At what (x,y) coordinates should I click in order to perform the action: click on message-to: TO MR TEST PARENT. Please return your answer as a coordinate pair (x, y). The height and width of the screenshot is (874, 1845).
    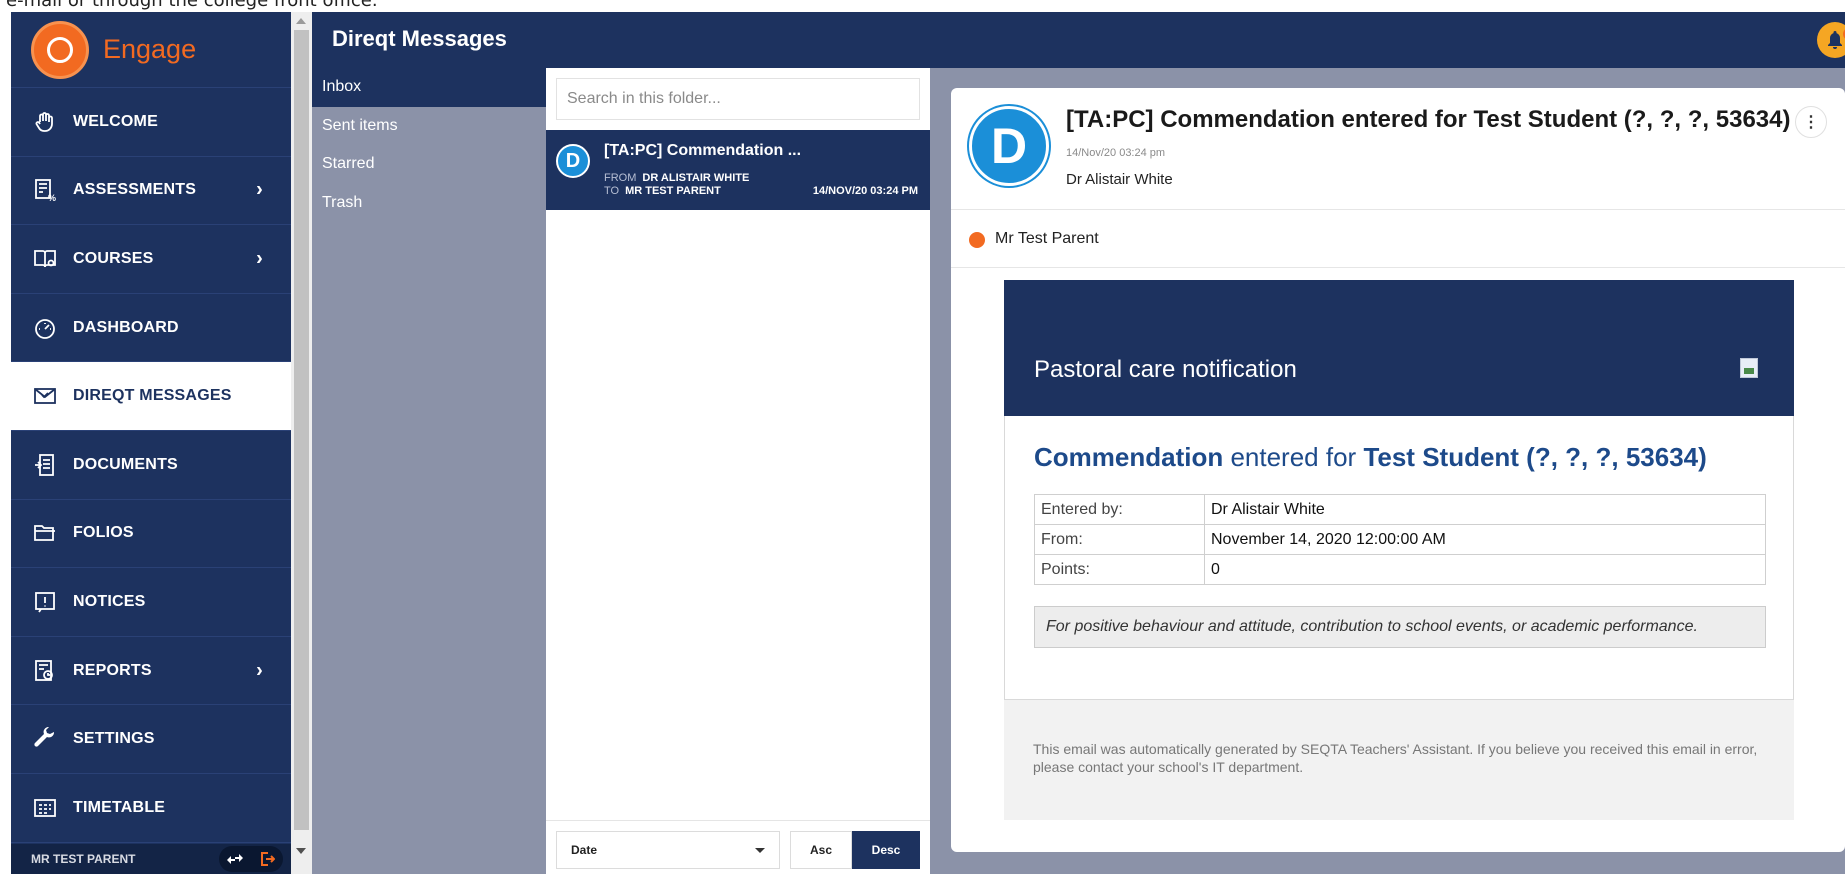
    Looking at the image, I should click on (662, 191).